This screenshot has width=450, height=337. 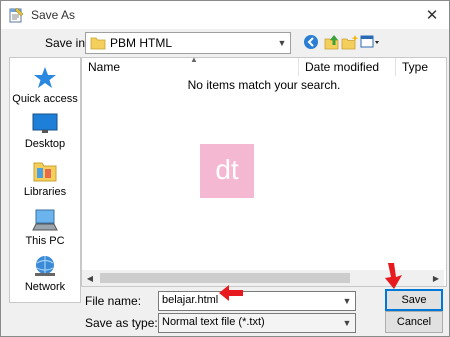 I want to click on desktop-icon, so click(x=45, y=123).